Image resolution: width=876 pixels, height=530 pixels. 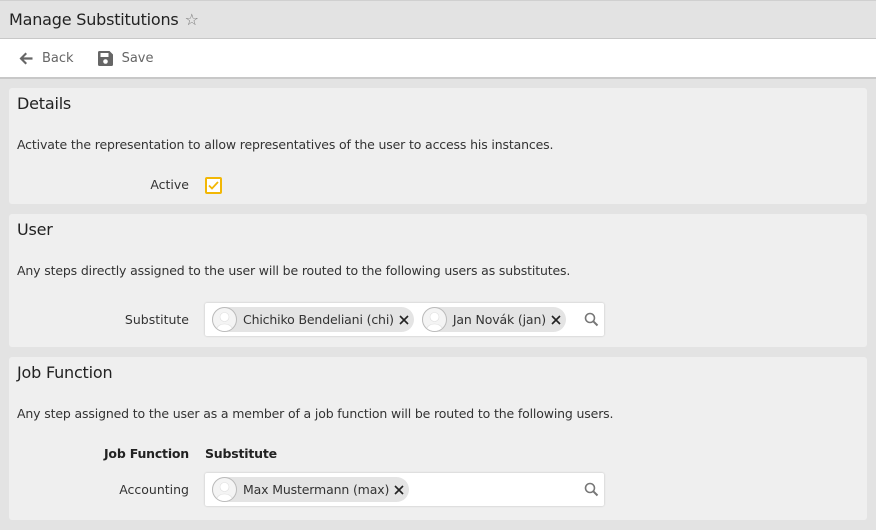 I want to click on save-button: Save, so click(x=125, y=58).